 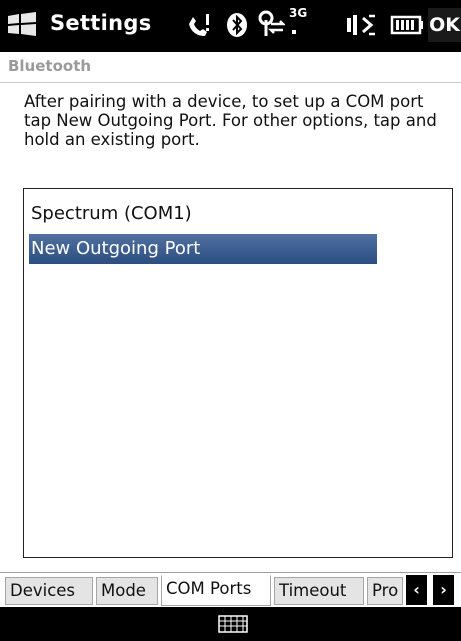 What do you see at coordinates (233, 624) in the screenshot?
I see `keyboard-icon` at bounding box center [233, 624].